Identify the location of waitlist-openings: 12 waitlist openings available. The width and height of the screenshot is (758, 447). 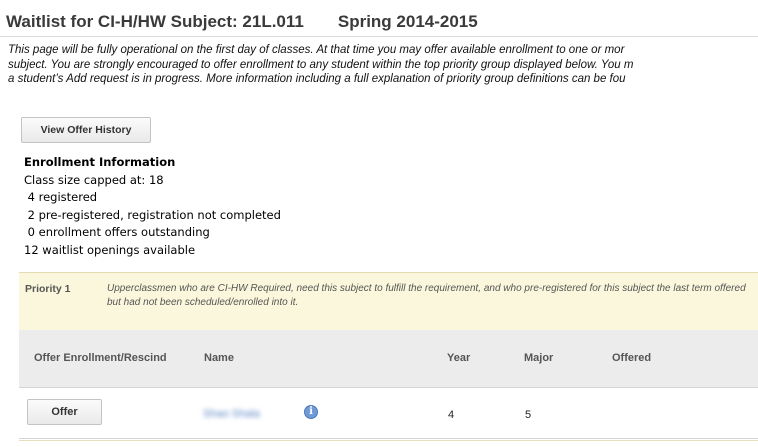
(110, 249).